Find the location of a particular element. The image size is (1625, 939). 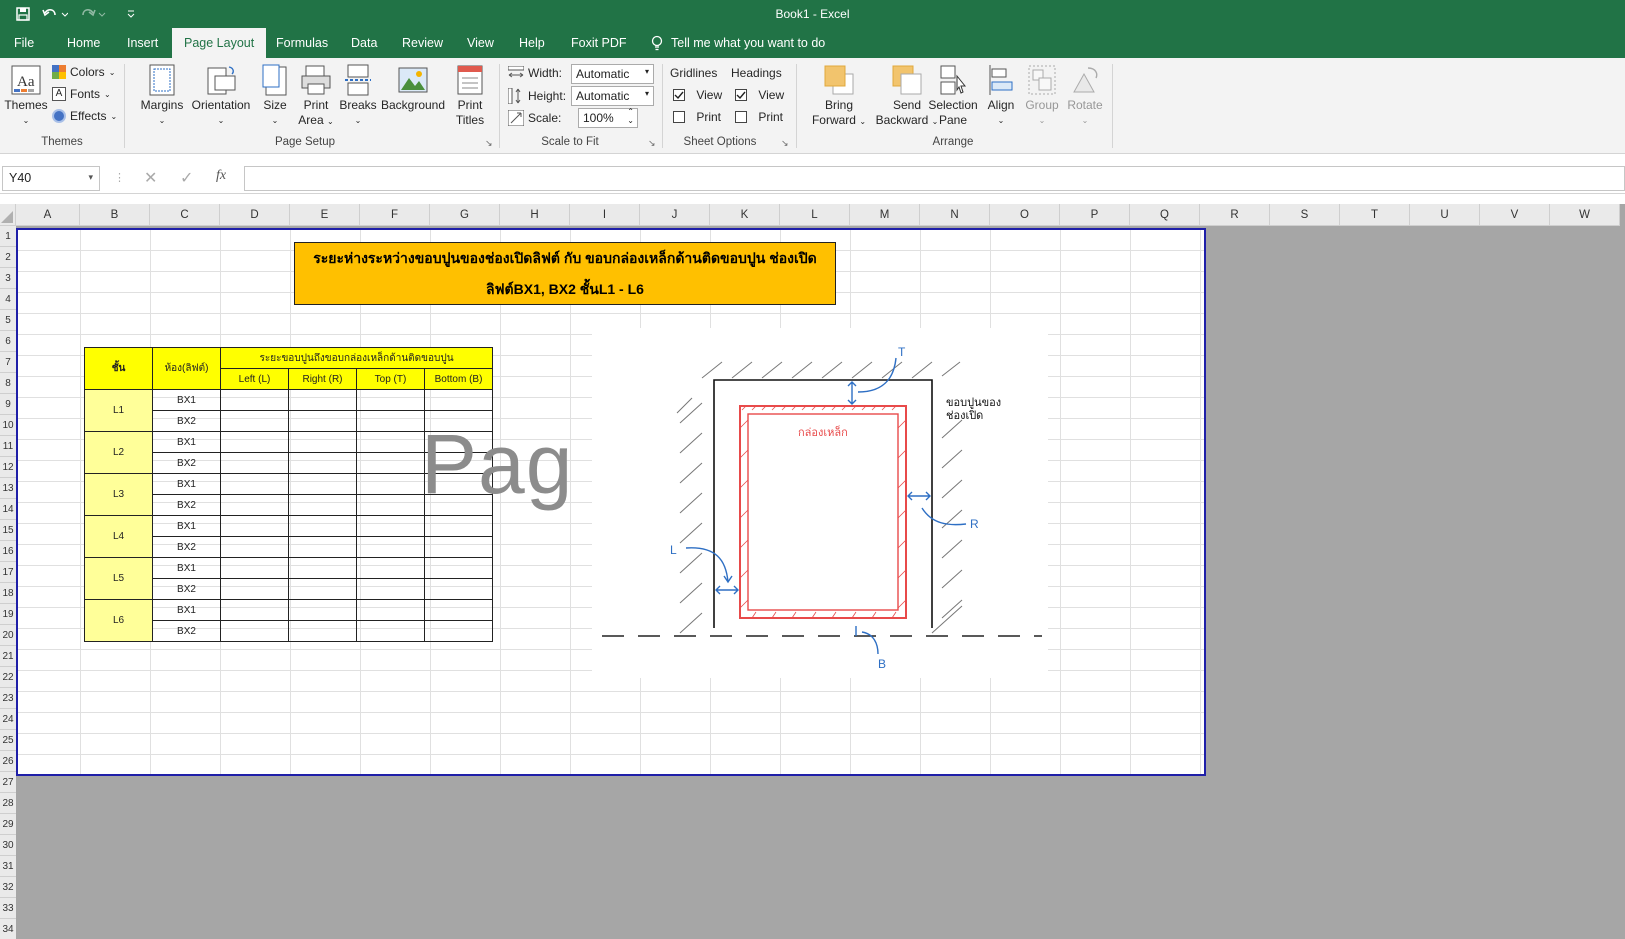

column-header-q: Q is located at coordinates (1165, 215).